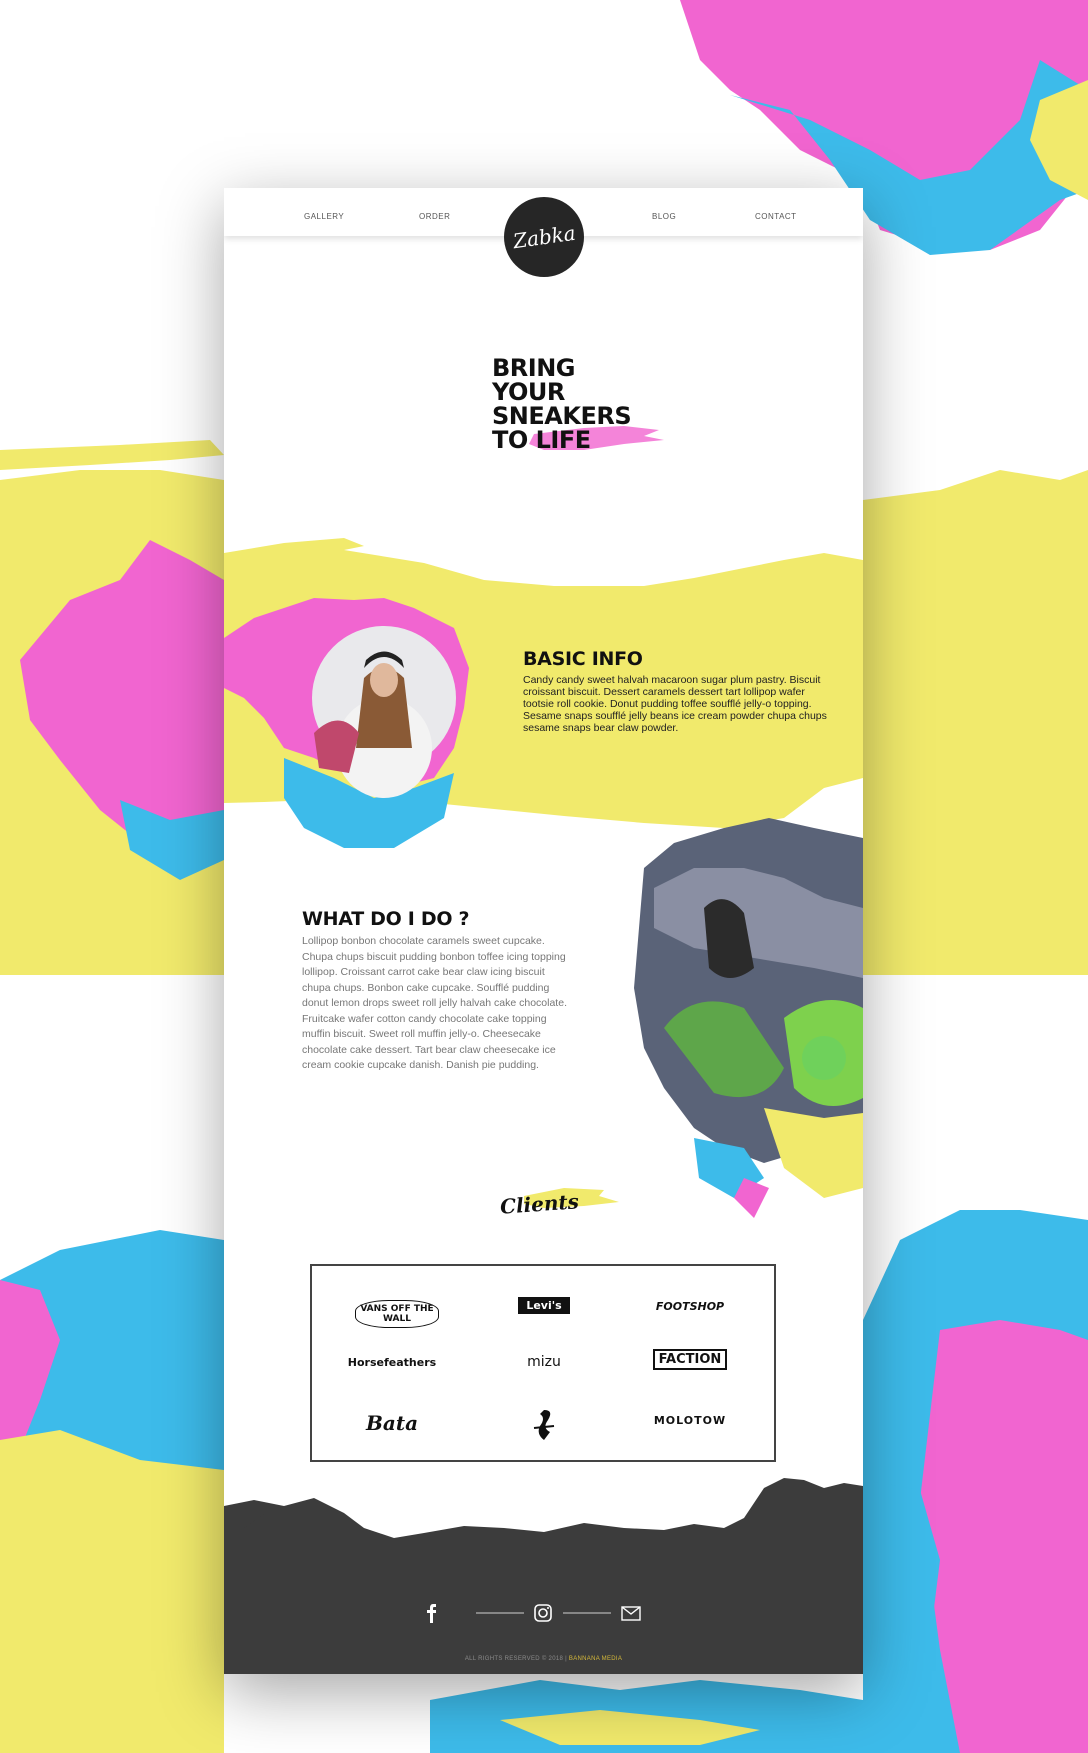 This screenshot has width=1088, height=1753. I want to click on client-logo-horsefeathers: Horsefeathers, so click(392, 1362).